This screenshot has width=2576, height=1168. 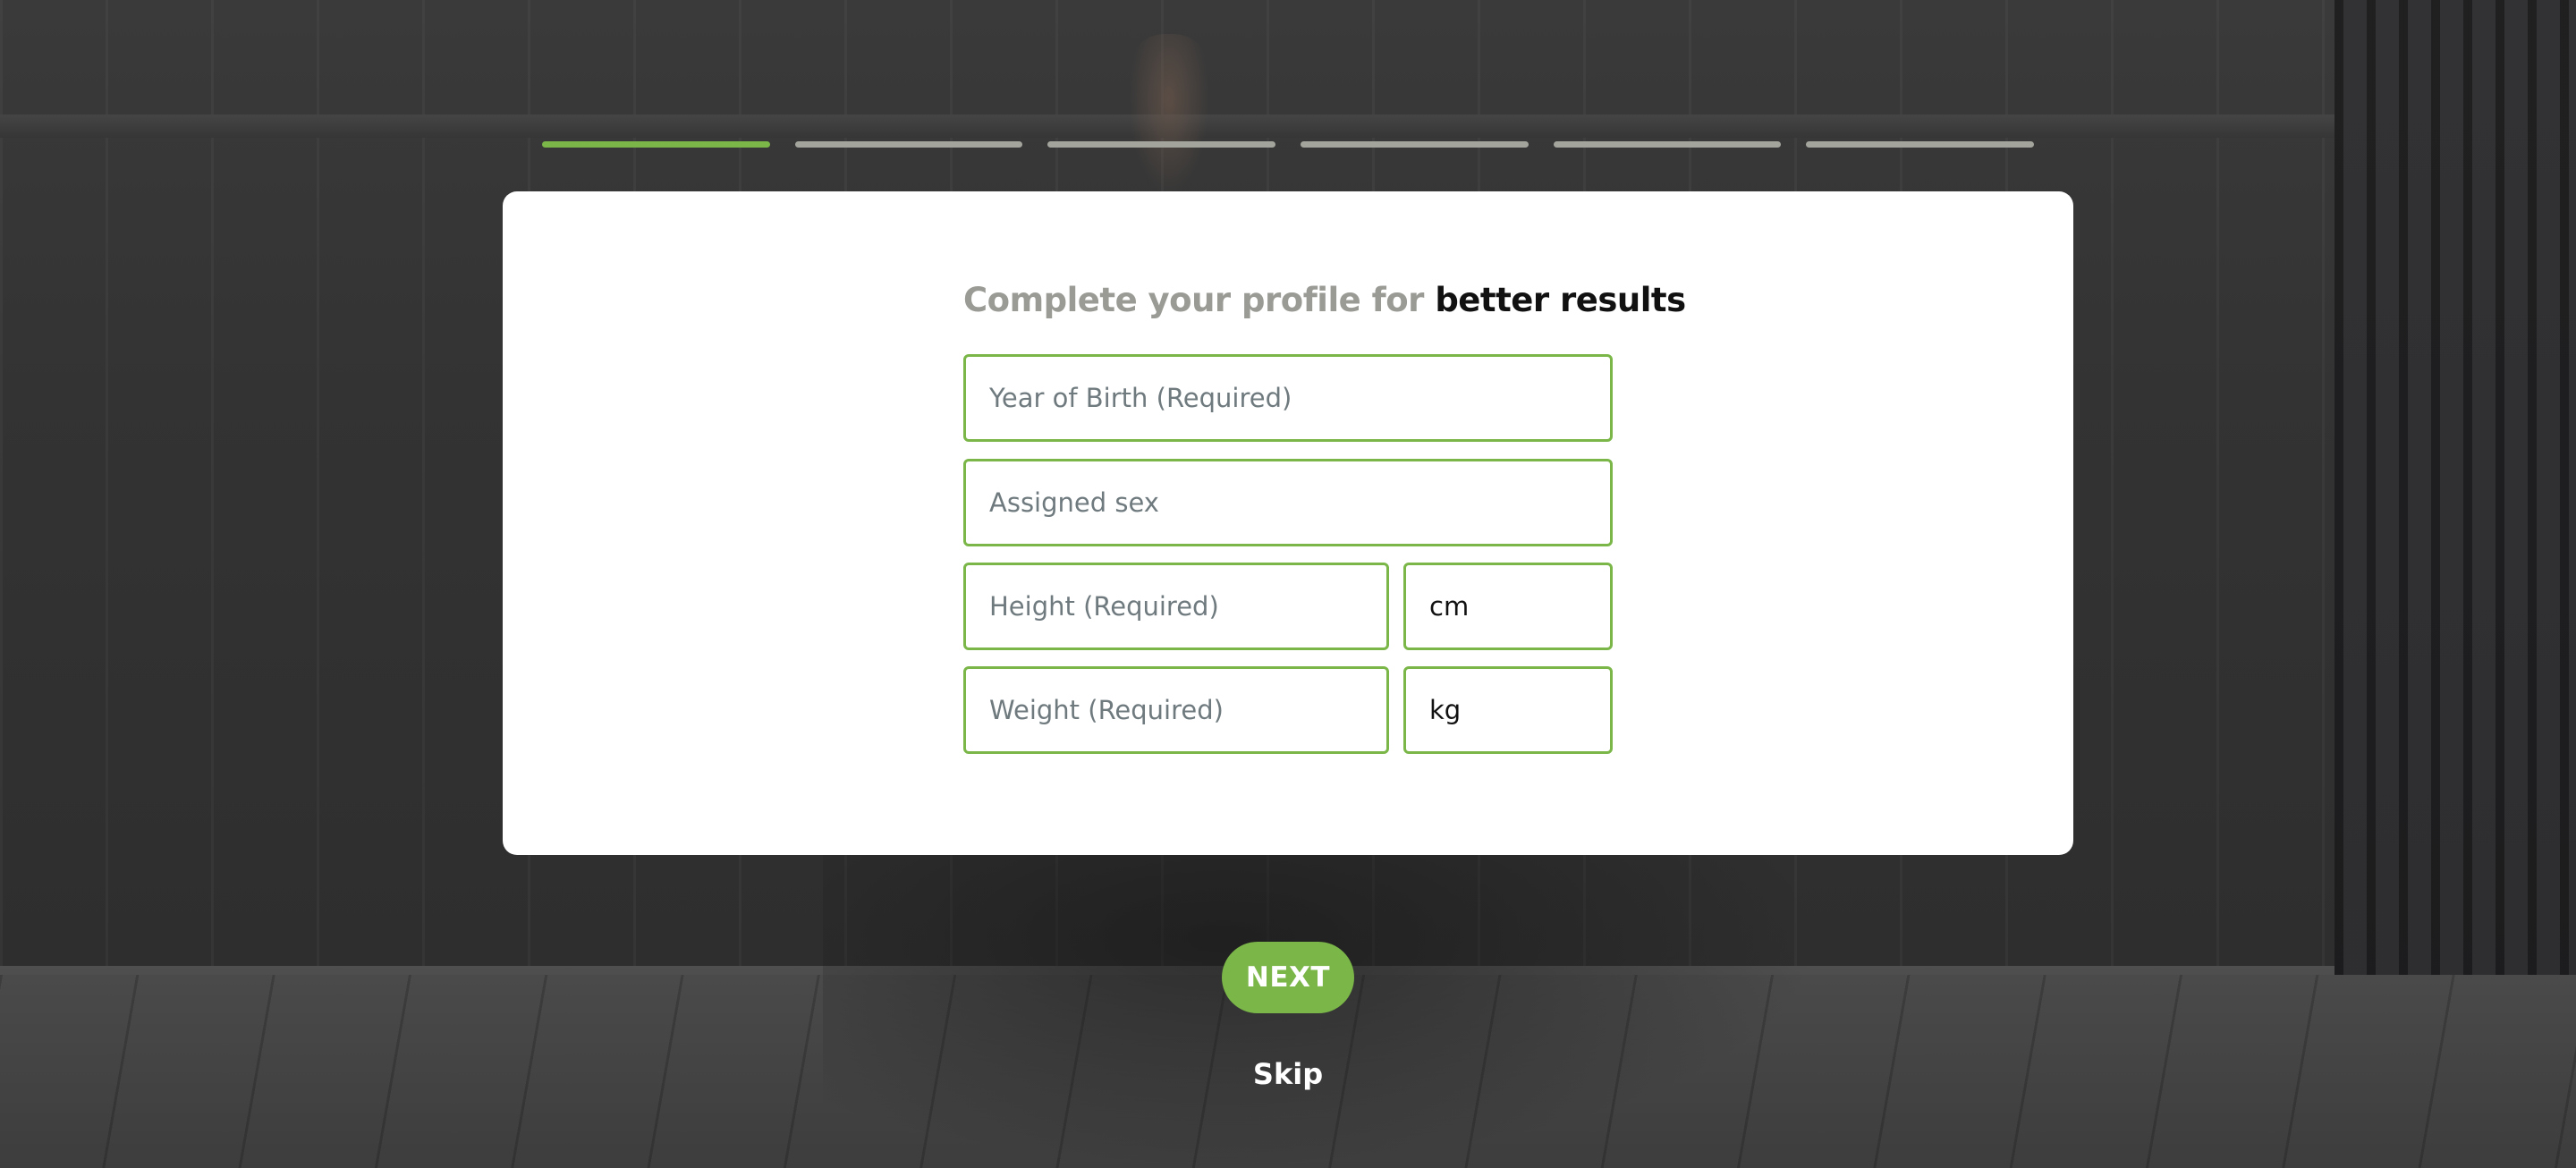 I want to click on background-curtain, so click(x=2455, y=487).